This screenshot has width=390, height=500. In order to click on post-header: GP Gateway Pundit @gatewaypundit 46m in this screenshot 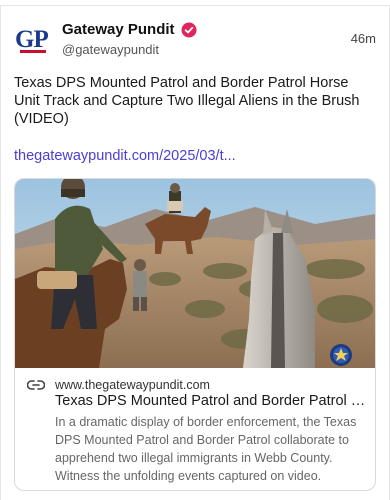, I will do `click(195, 39)`.